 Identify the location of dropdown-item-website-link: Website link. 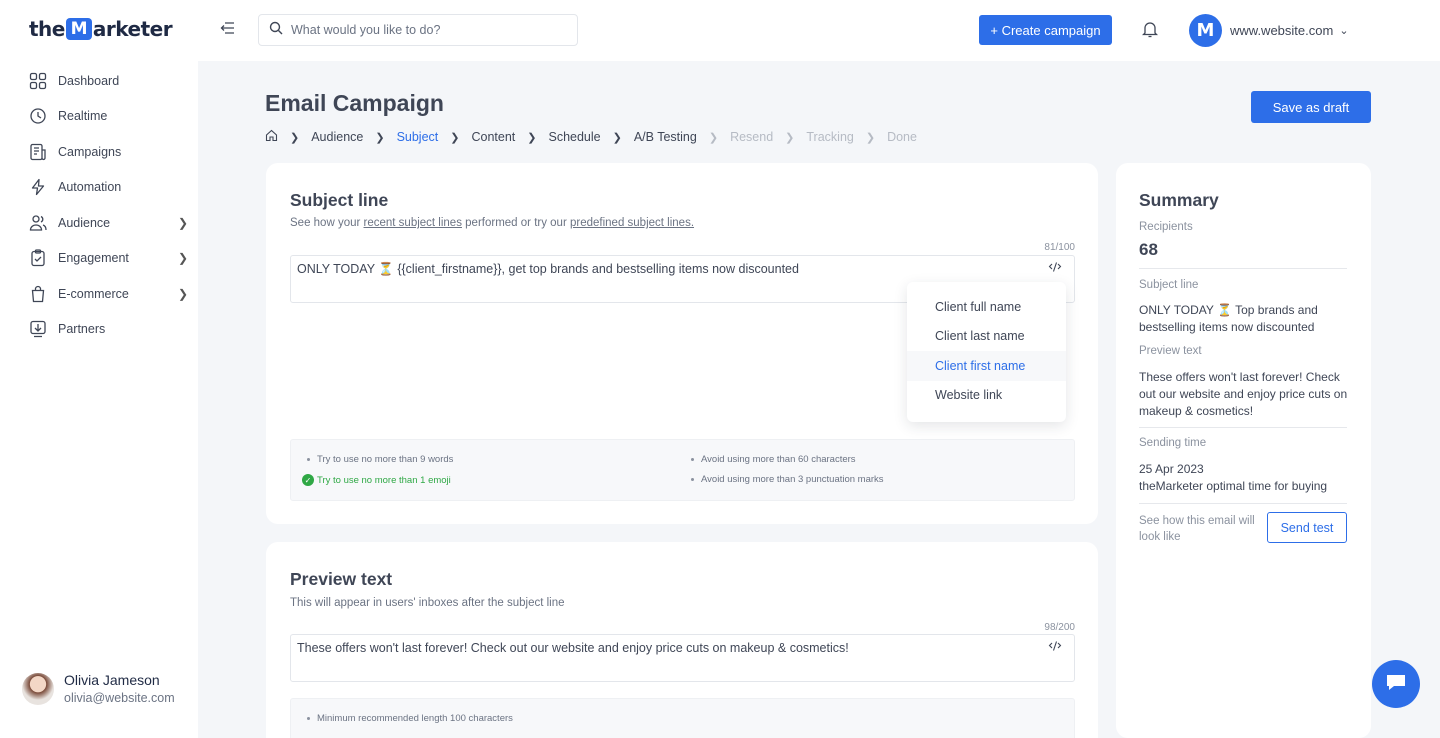
(986, 396).